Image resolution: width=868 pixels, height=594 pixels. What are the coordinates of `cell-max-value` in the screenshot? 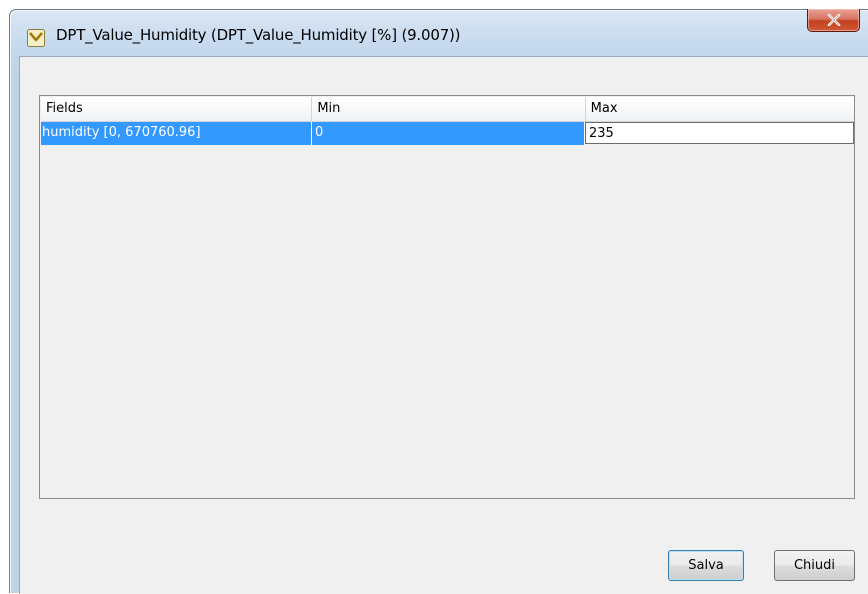 It's located at (719, 133).